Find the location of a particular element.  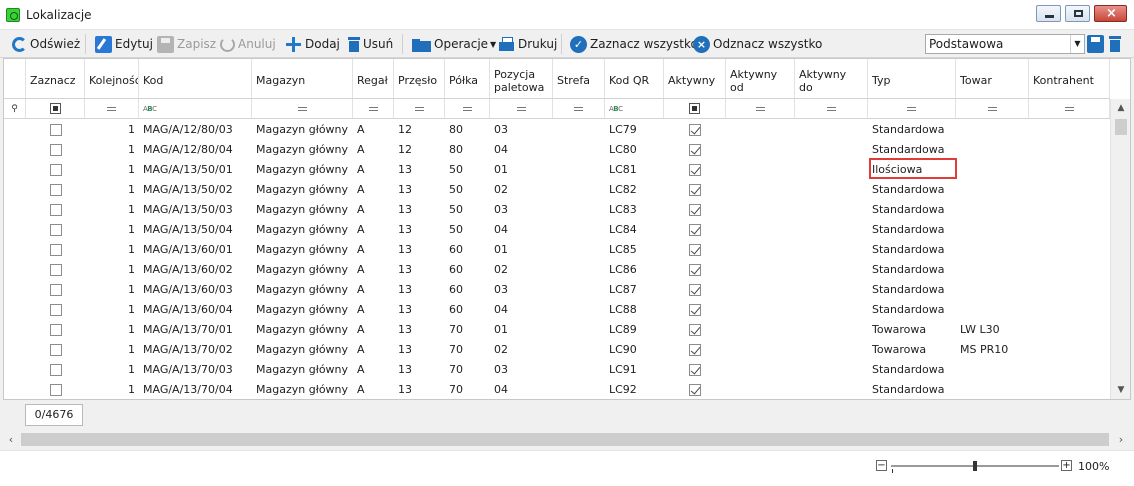

save-layout-icon is located at coordinates (1095, 44).